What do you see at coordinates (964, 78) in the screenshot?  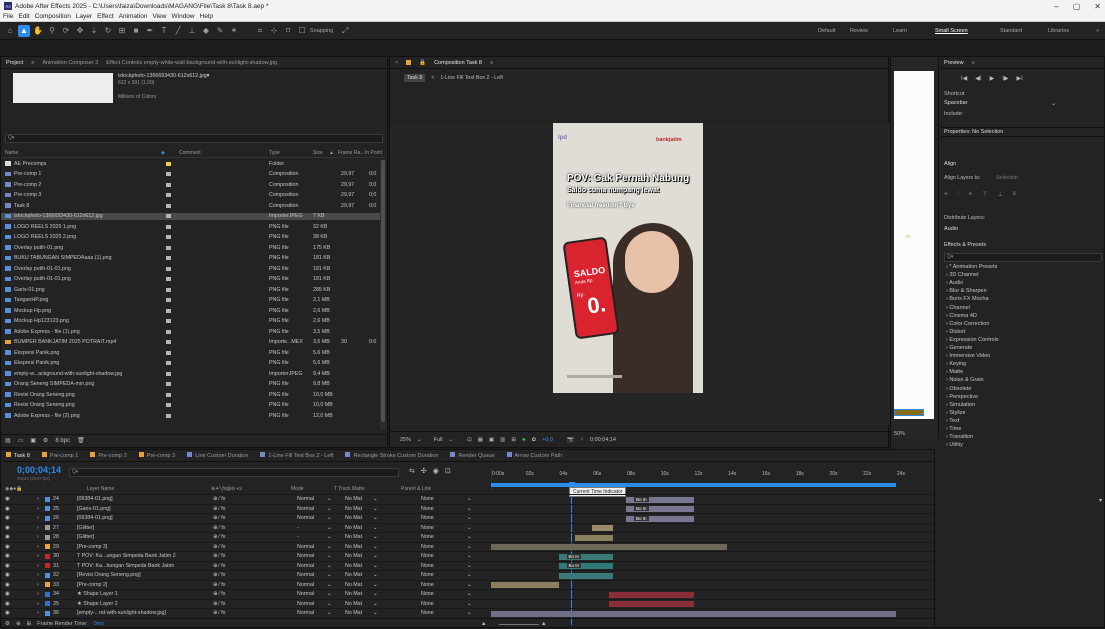 I see `first-frame-button: I◀` at bounding box center [964, 78].